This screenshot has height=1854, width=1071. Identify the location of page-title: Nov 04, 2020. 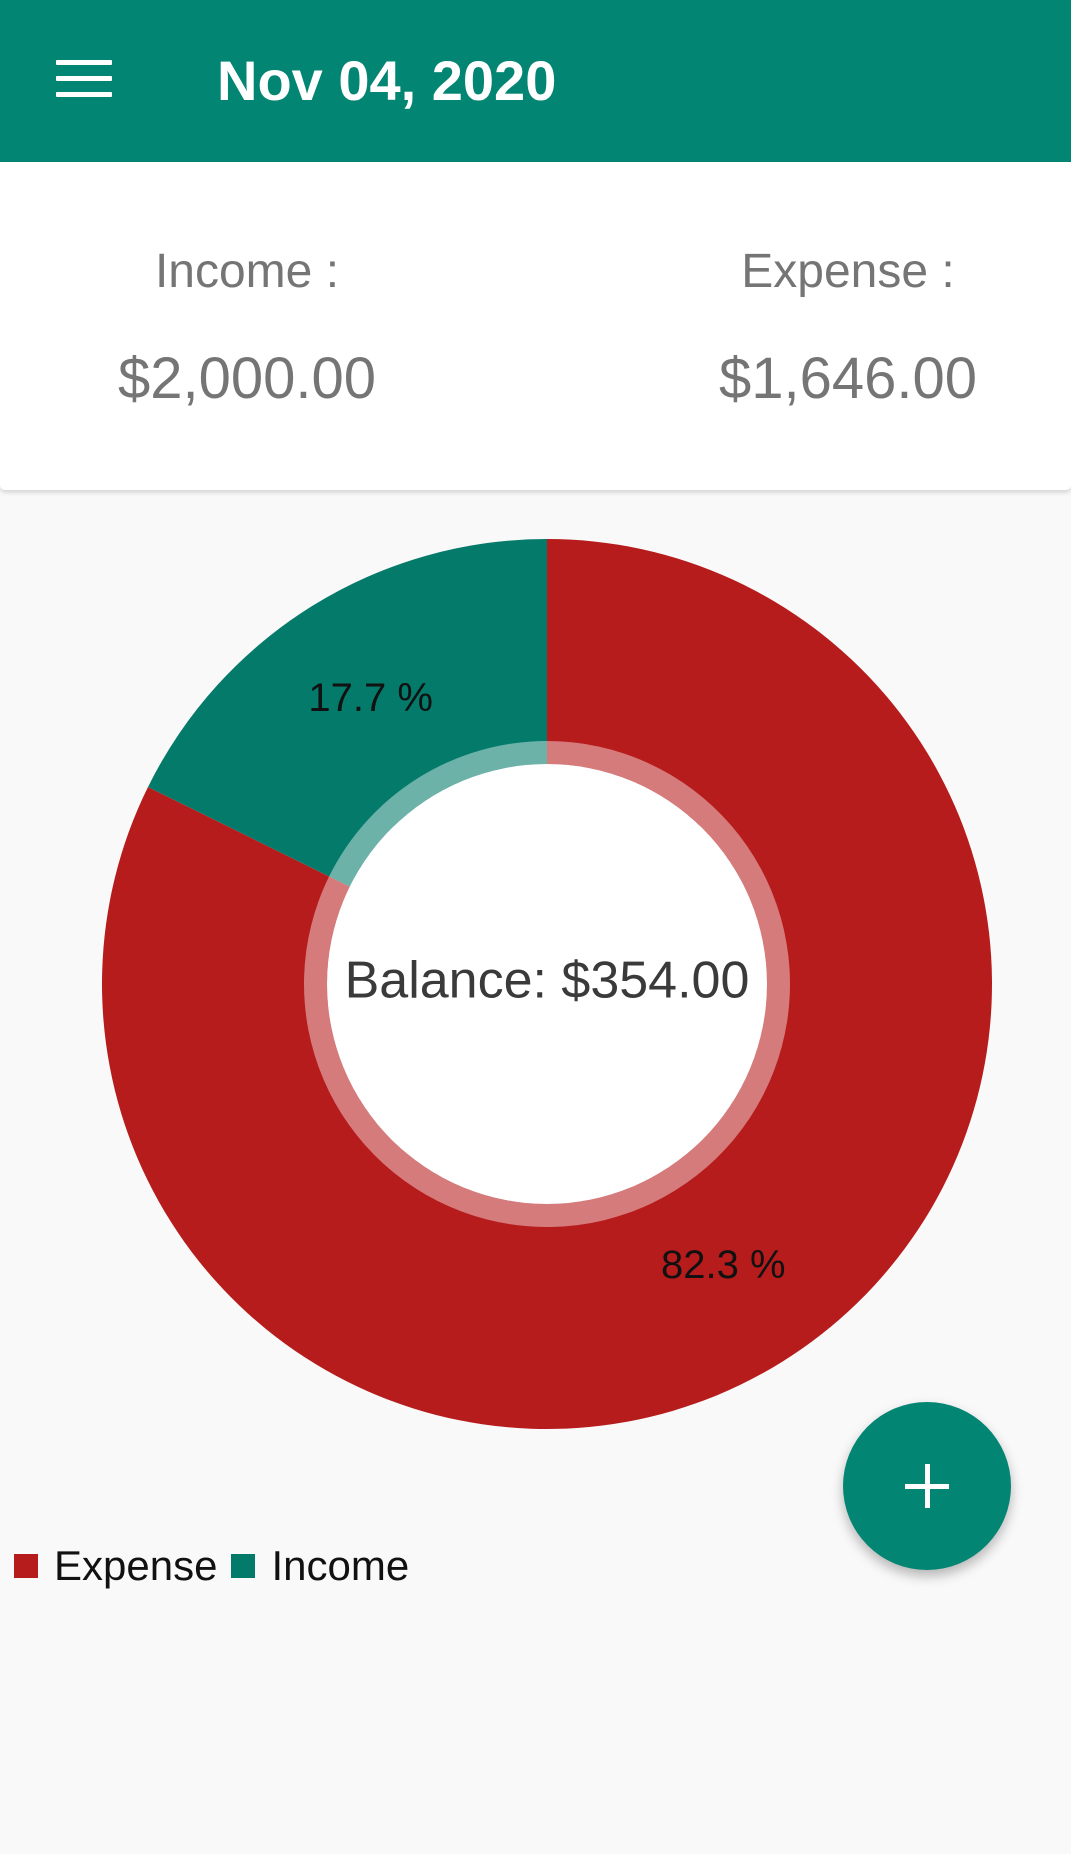
(387, 80).